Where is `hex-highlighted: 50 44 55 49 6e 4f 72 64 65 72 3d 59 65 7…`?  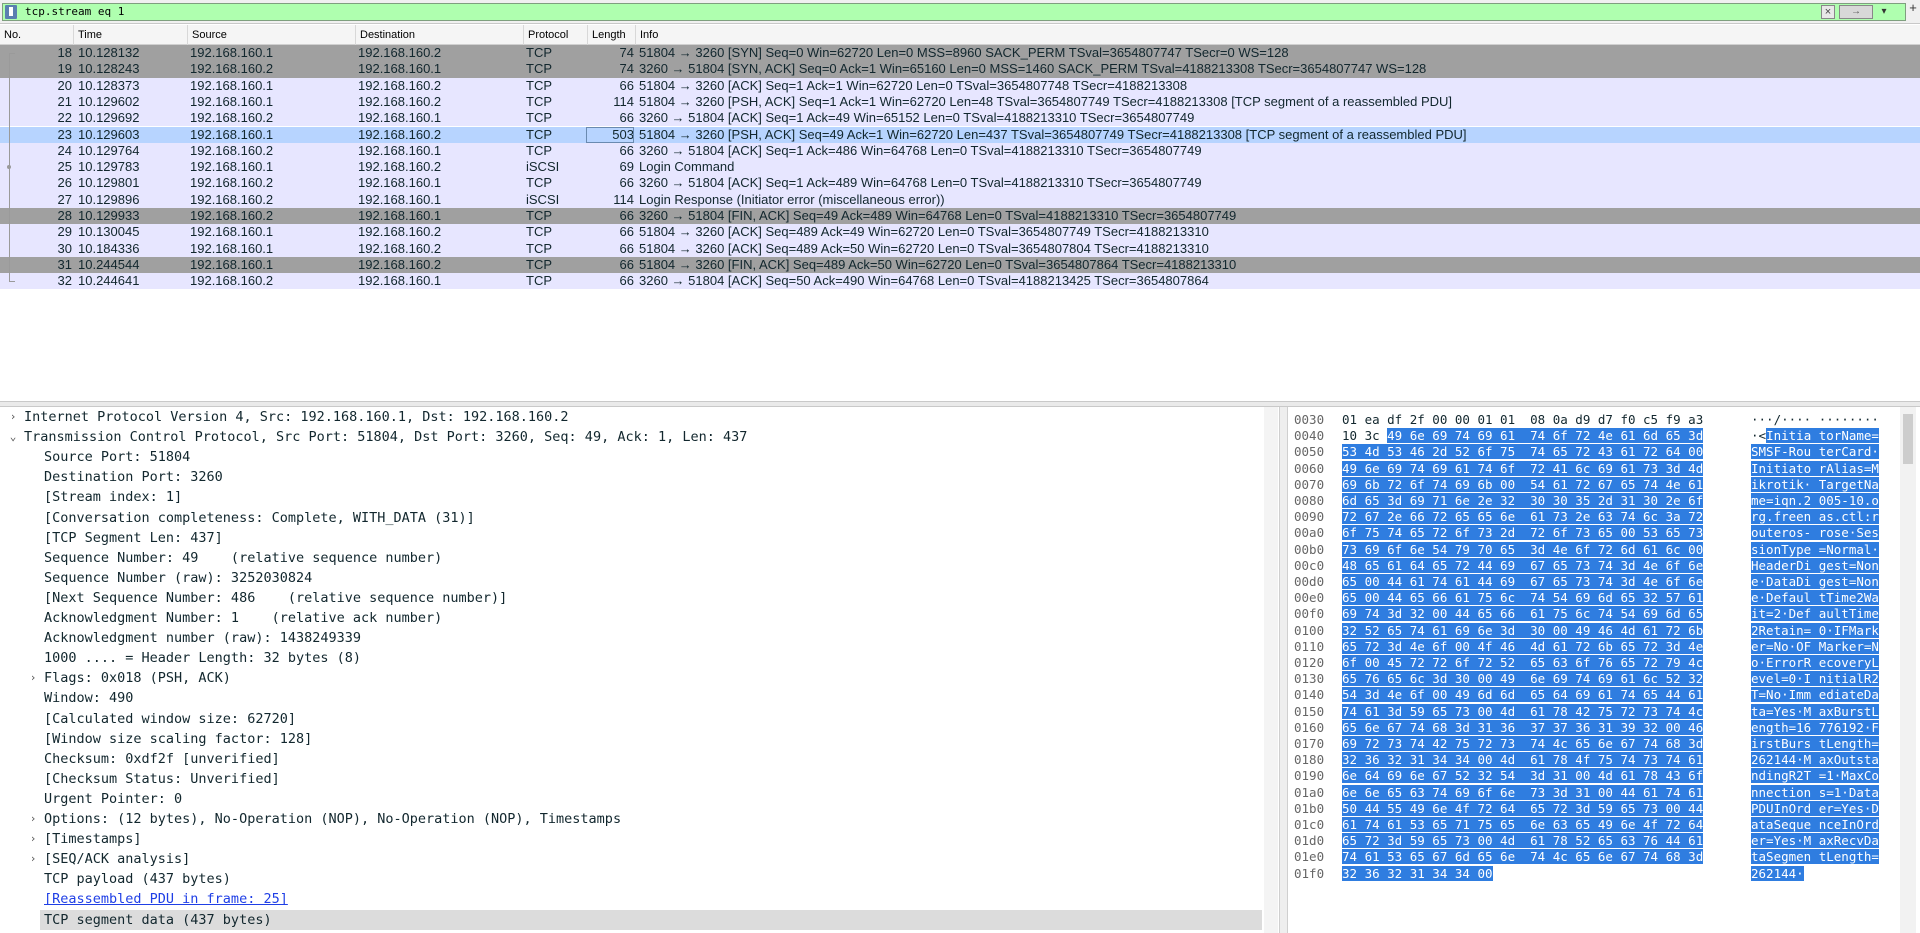
hex-highlighted: 50 44 55 49 6e 4f 72 64 65 72 3d 59 65 7… is located at coordinates (1523, 808).